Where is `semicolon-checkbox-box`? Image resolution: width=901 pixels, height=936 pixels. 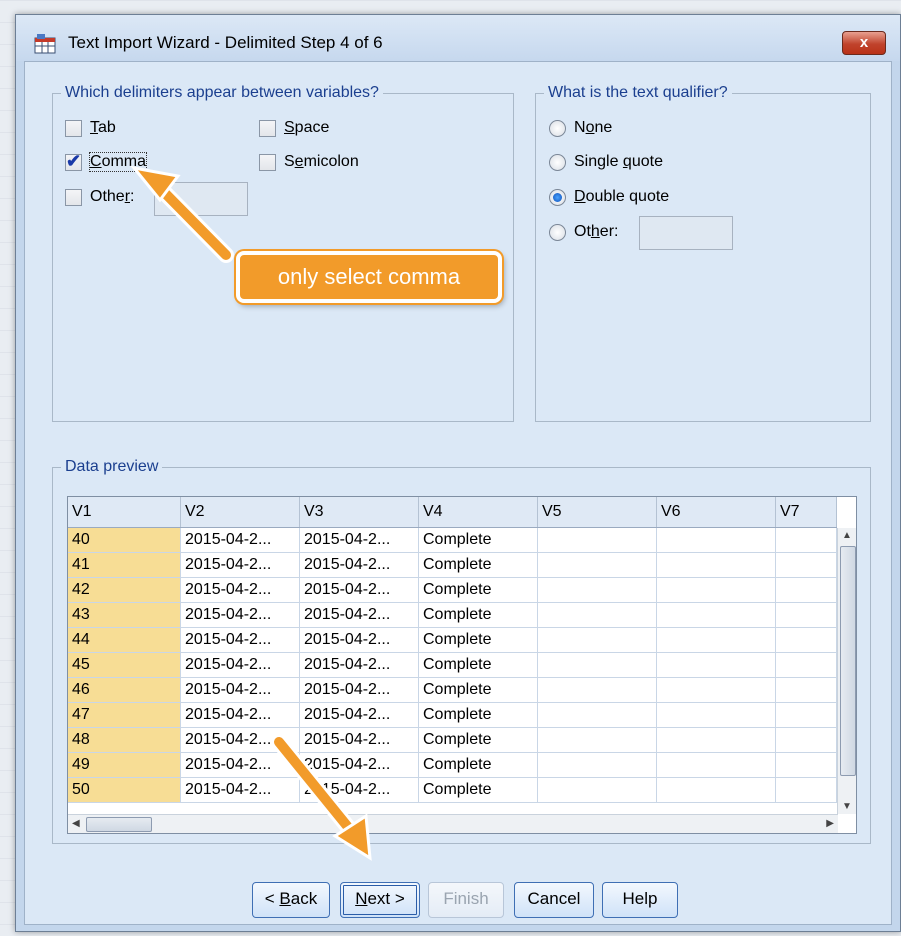
semicolon-checkbox-box is located at coordinates (267, 162).